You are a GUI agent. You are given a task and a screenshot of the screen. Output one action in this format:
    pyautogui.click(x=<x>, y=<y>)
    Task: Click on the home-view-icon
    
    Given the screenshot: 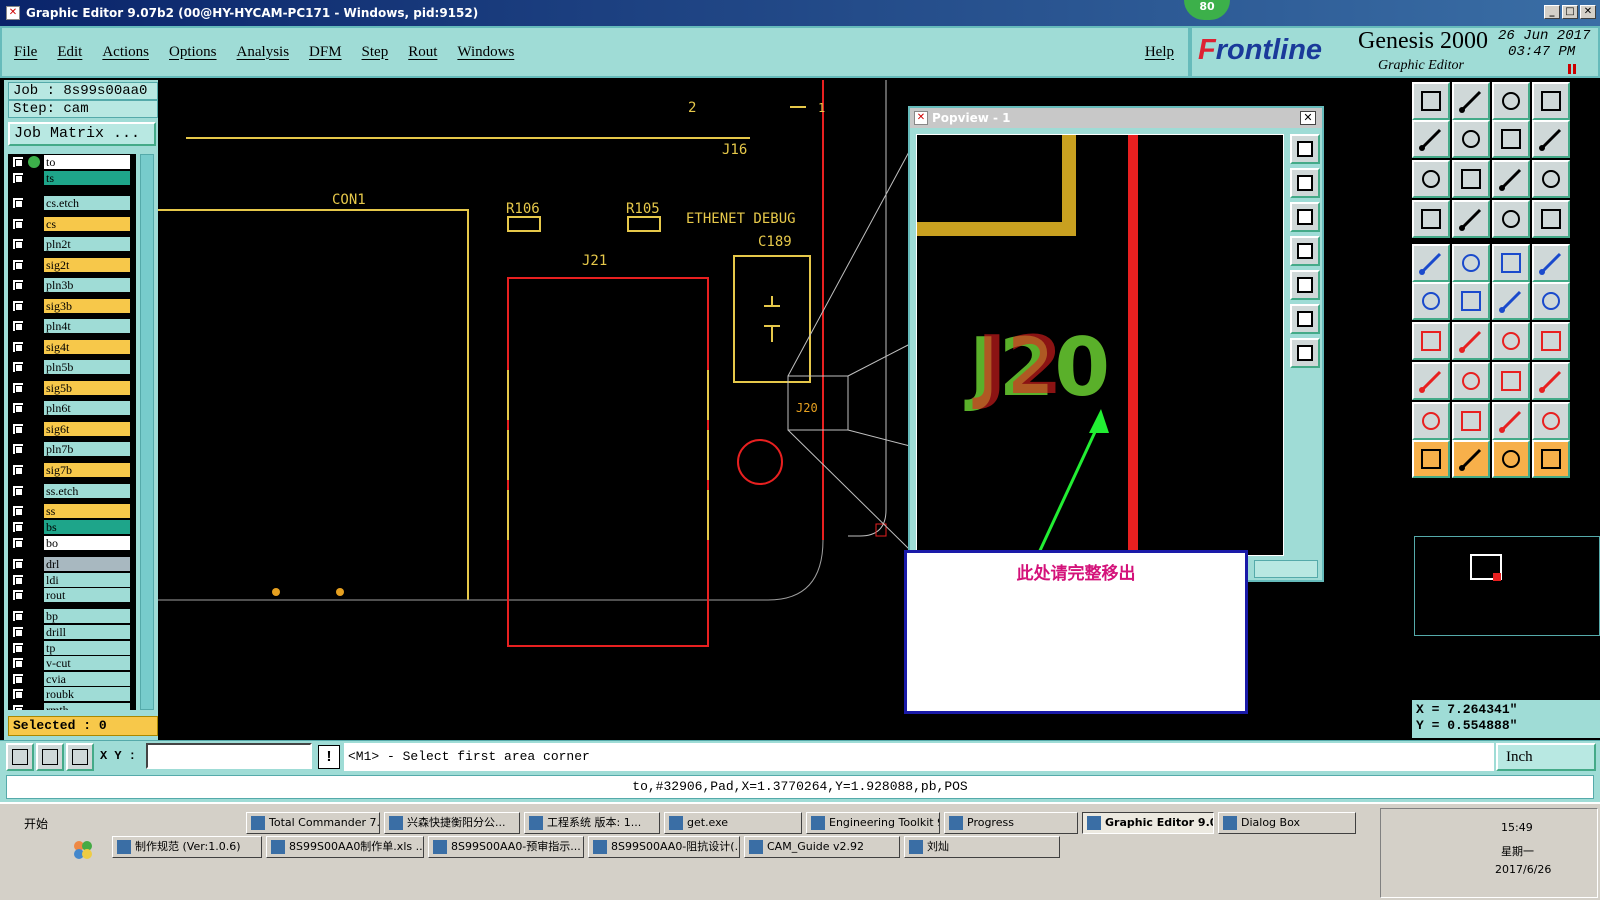 What is the action you would take?
    pyautogui.click(x=1511, y=101)
    